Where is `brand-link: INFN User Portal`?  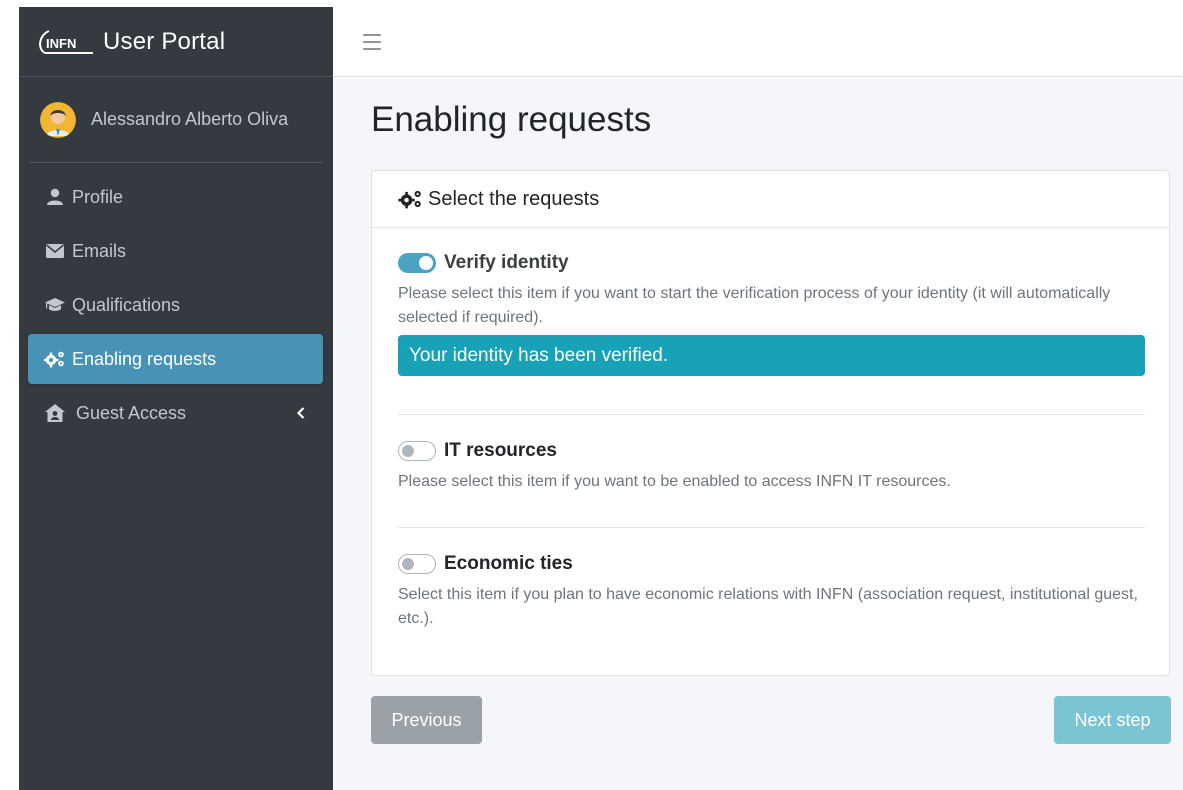
brand-link: INFN User Portal is located at coordinates (176, 42).